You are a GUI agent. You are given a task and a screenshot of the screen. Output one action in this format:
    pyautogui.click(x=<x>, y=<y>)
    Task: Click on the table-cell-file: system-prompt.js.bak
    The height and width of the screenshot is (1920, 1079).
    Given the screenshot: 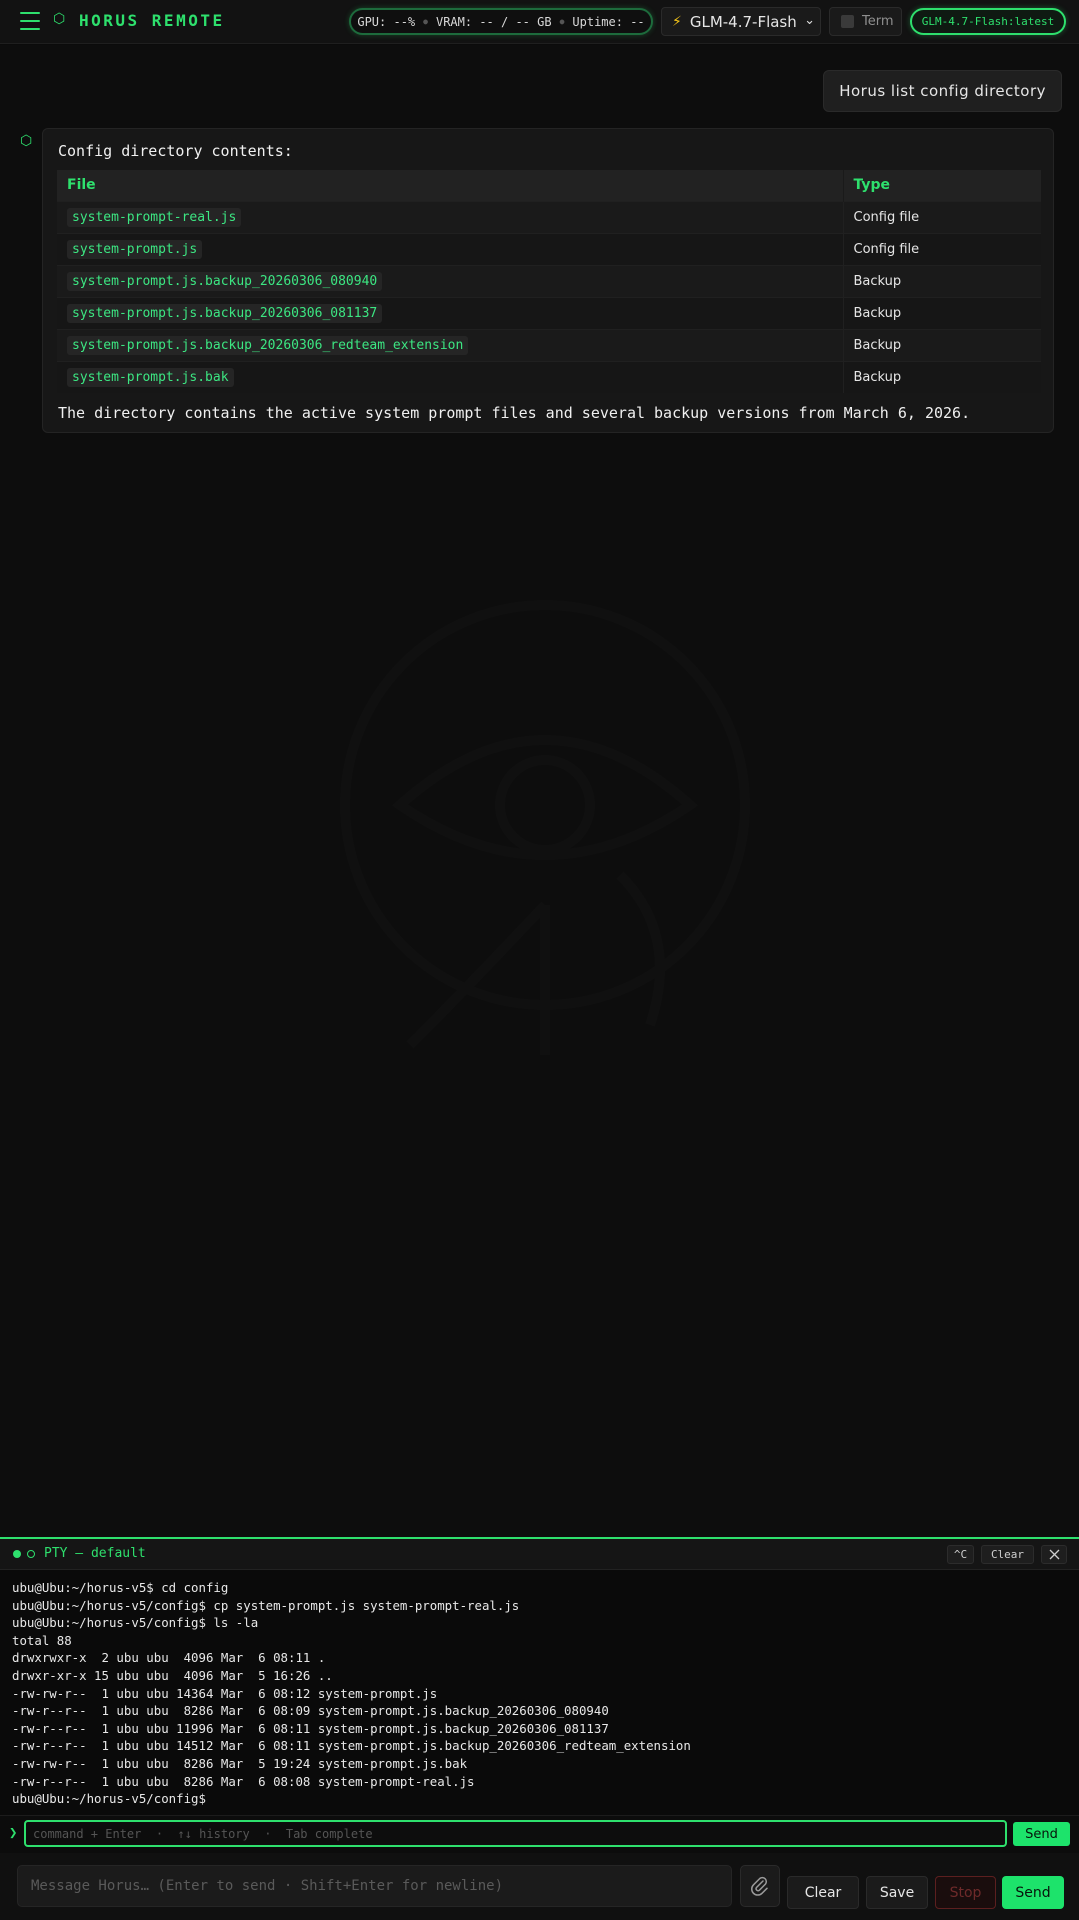 What is the action you would take?
    pyautogui.click(x=450, y=376)
    